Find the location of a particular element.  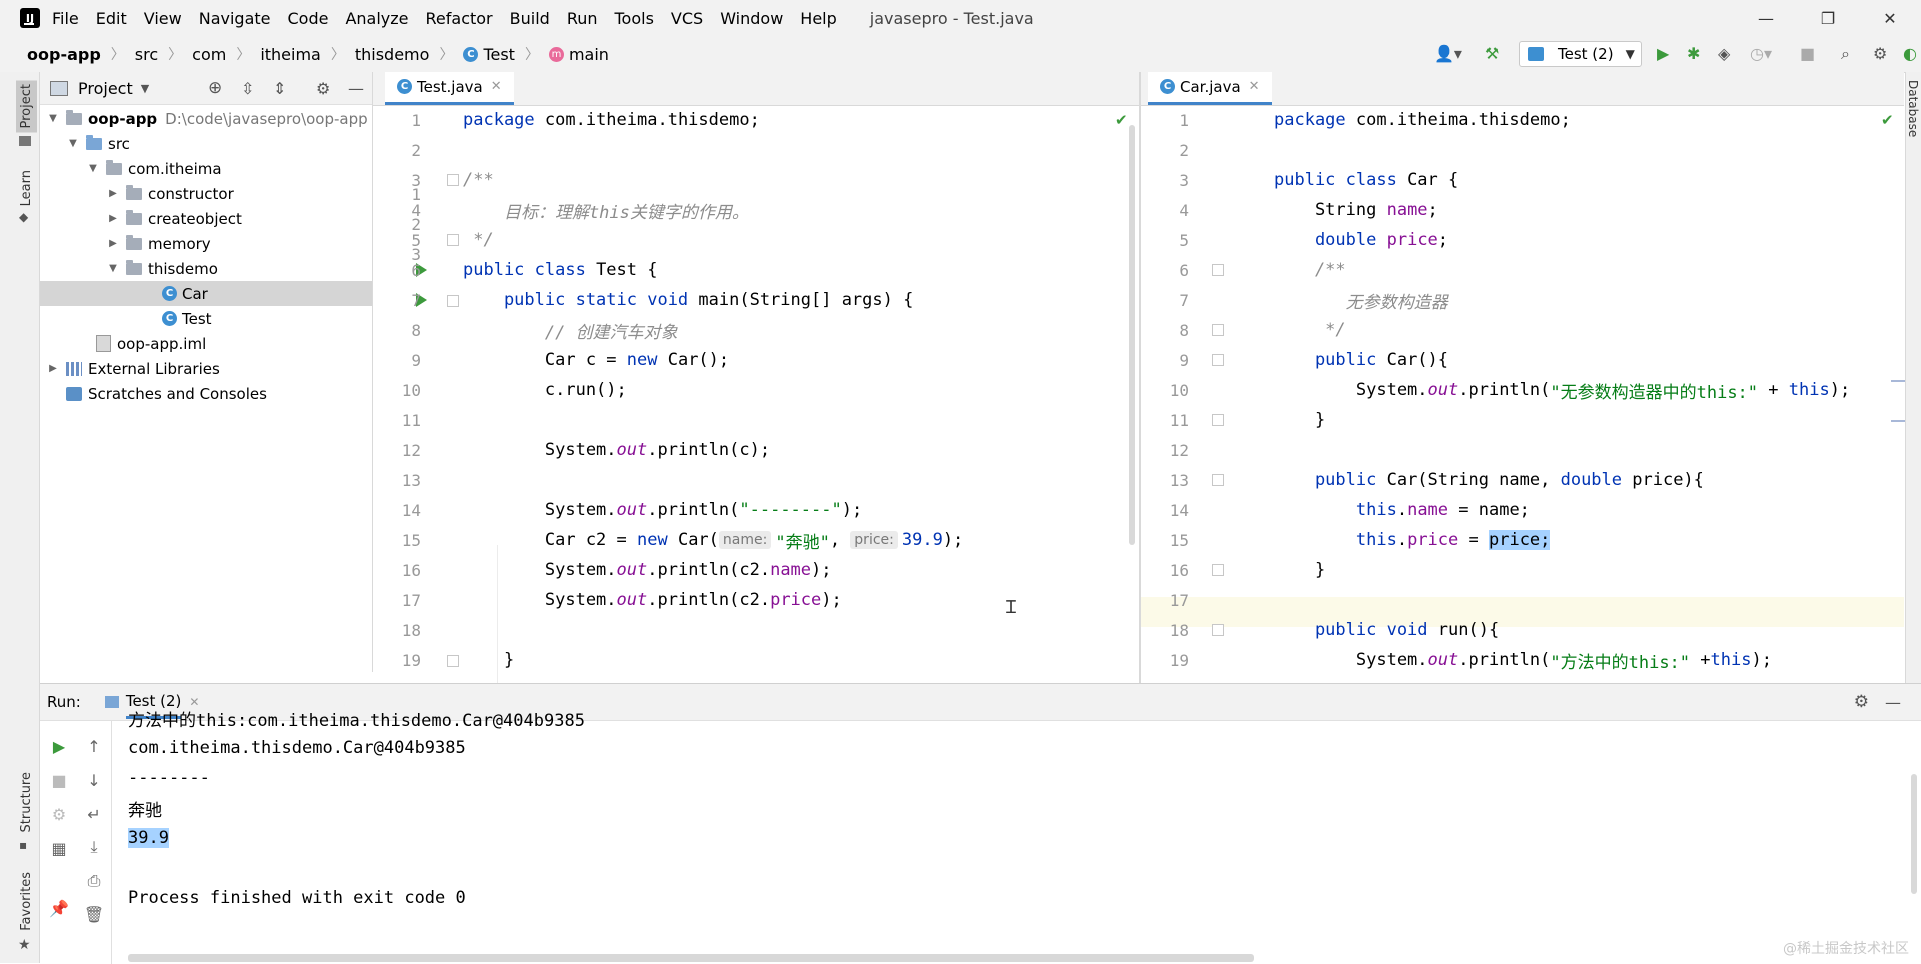

menu-code: Code is located at coordinates (308, 18).